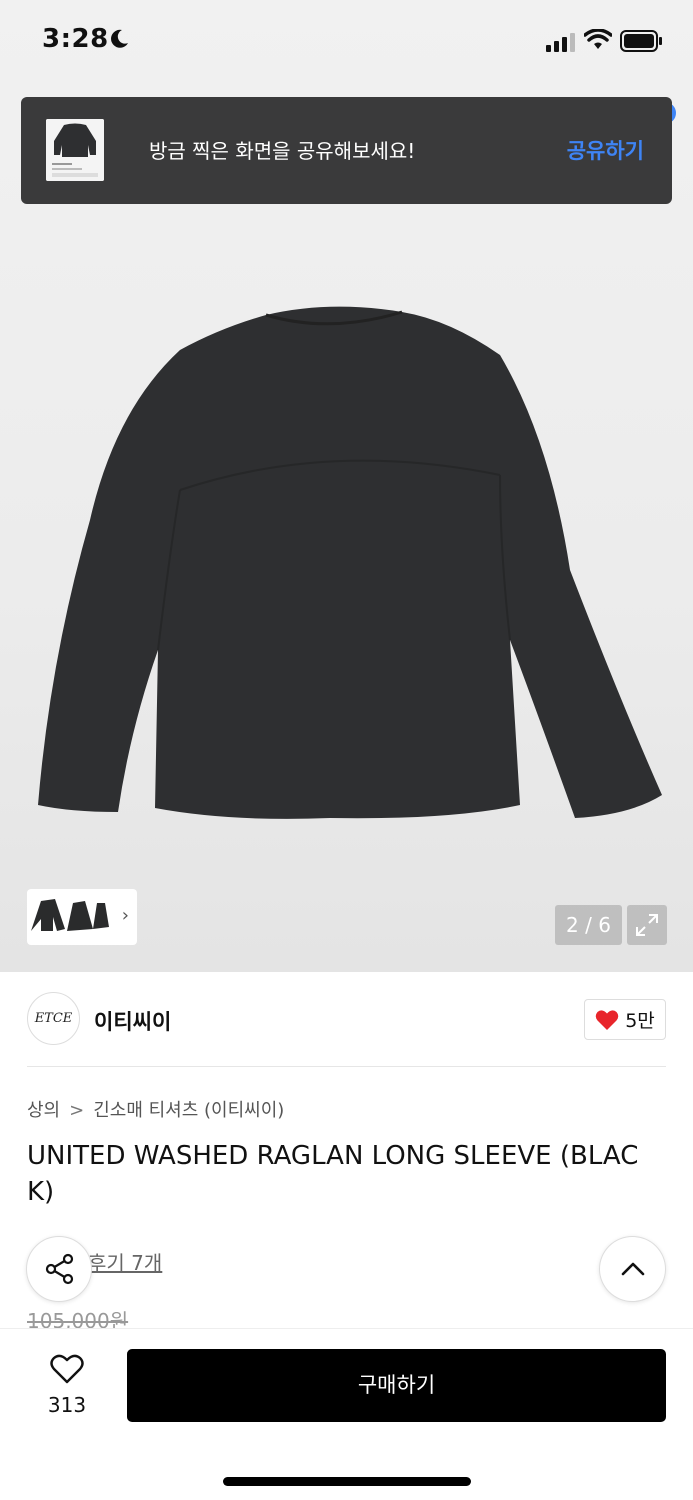  What do you see at coordinates (125, 1261) in the screenshot?
I see `reviews-link: 후기 7개` at bounding box center [125, 1261].